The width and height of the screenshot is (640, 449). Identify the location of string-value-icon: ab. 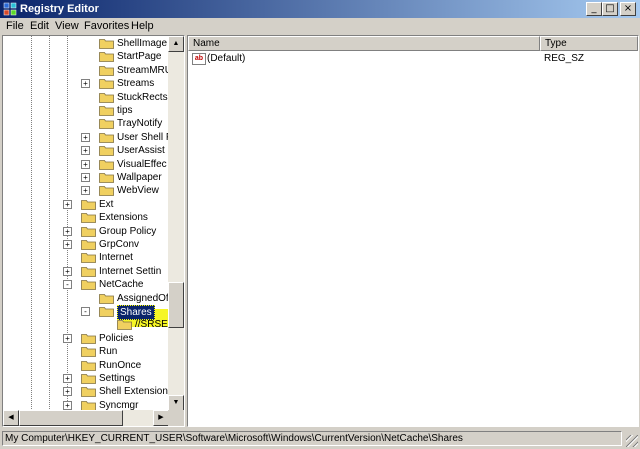
(199, 59).